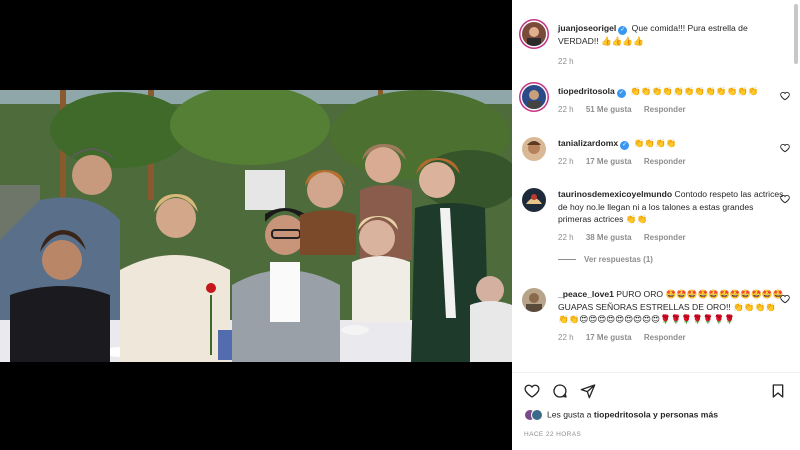 The width and height of the screenshot is (800, 450). What do you see at coordinates (796, 34) in the screenshot?
I see `scrollbar-thumb` at bounding box center [796, 34].